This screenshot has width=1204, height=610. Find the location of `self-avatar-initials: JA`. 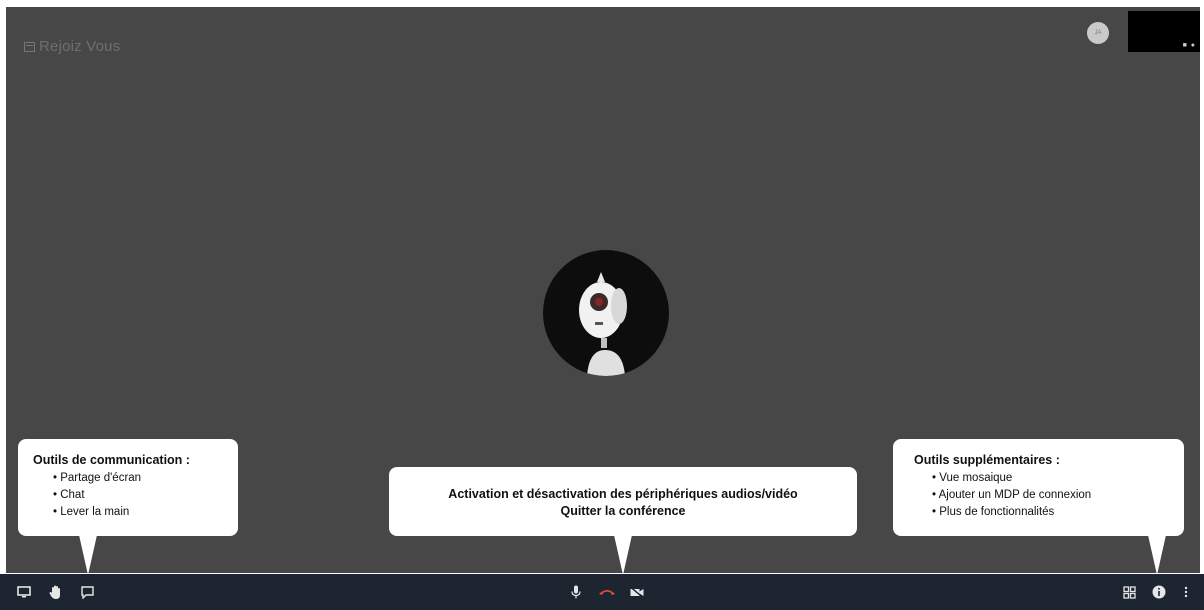

self-avatar-initials: JA is located at coordinates (1098, 33).